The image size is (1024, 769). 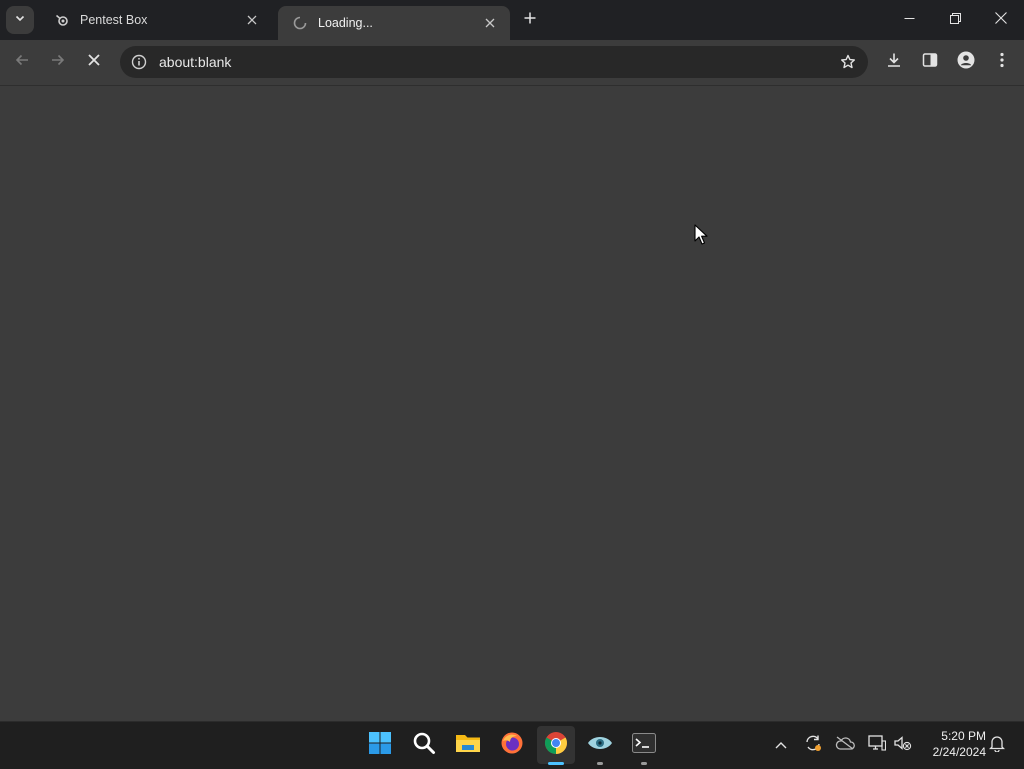 I want to click on start-button, so click(x=380, y=745).